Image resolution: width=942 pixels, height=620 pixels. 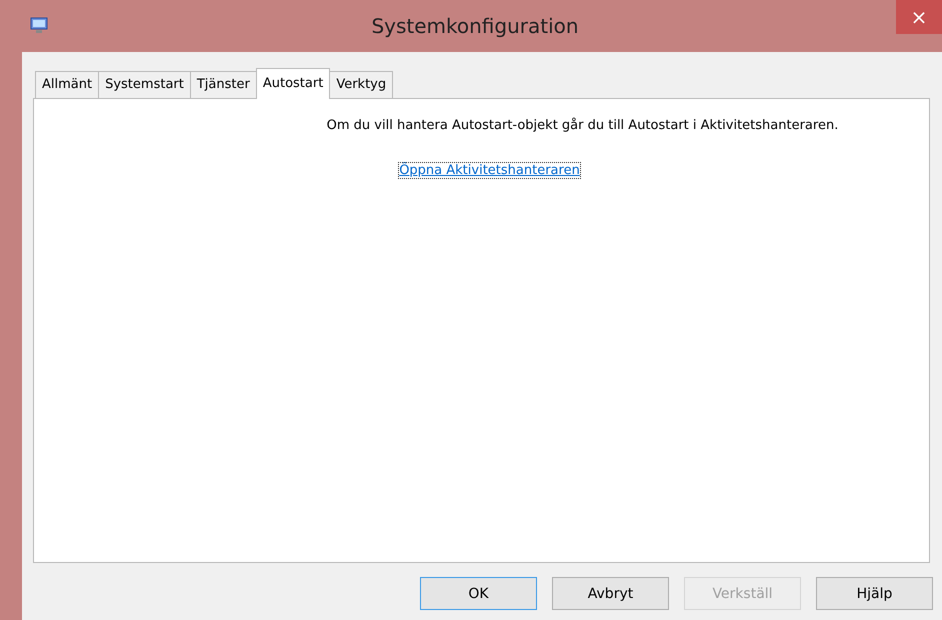 What do you see at coordinates (582, 125) in the screenshot?
I see `info-text: Om du vill hantera Autostart-objekt går du till Autostart i Aktivitetshanteraren.` at bounding box center [582, 125].